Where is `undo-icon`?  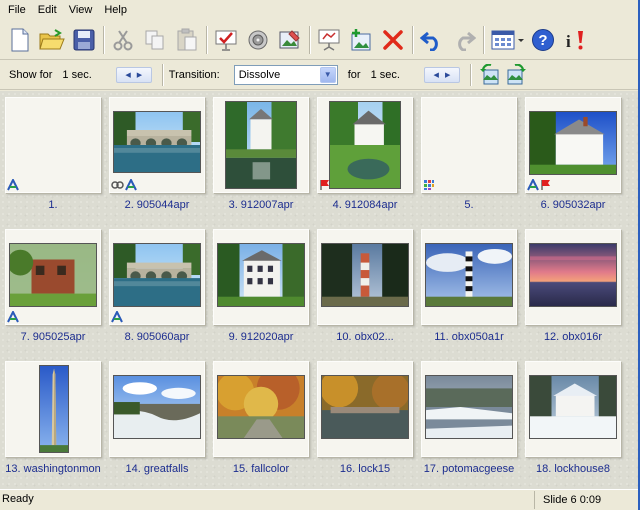 undo-icon is located at coordinates (429, 41).